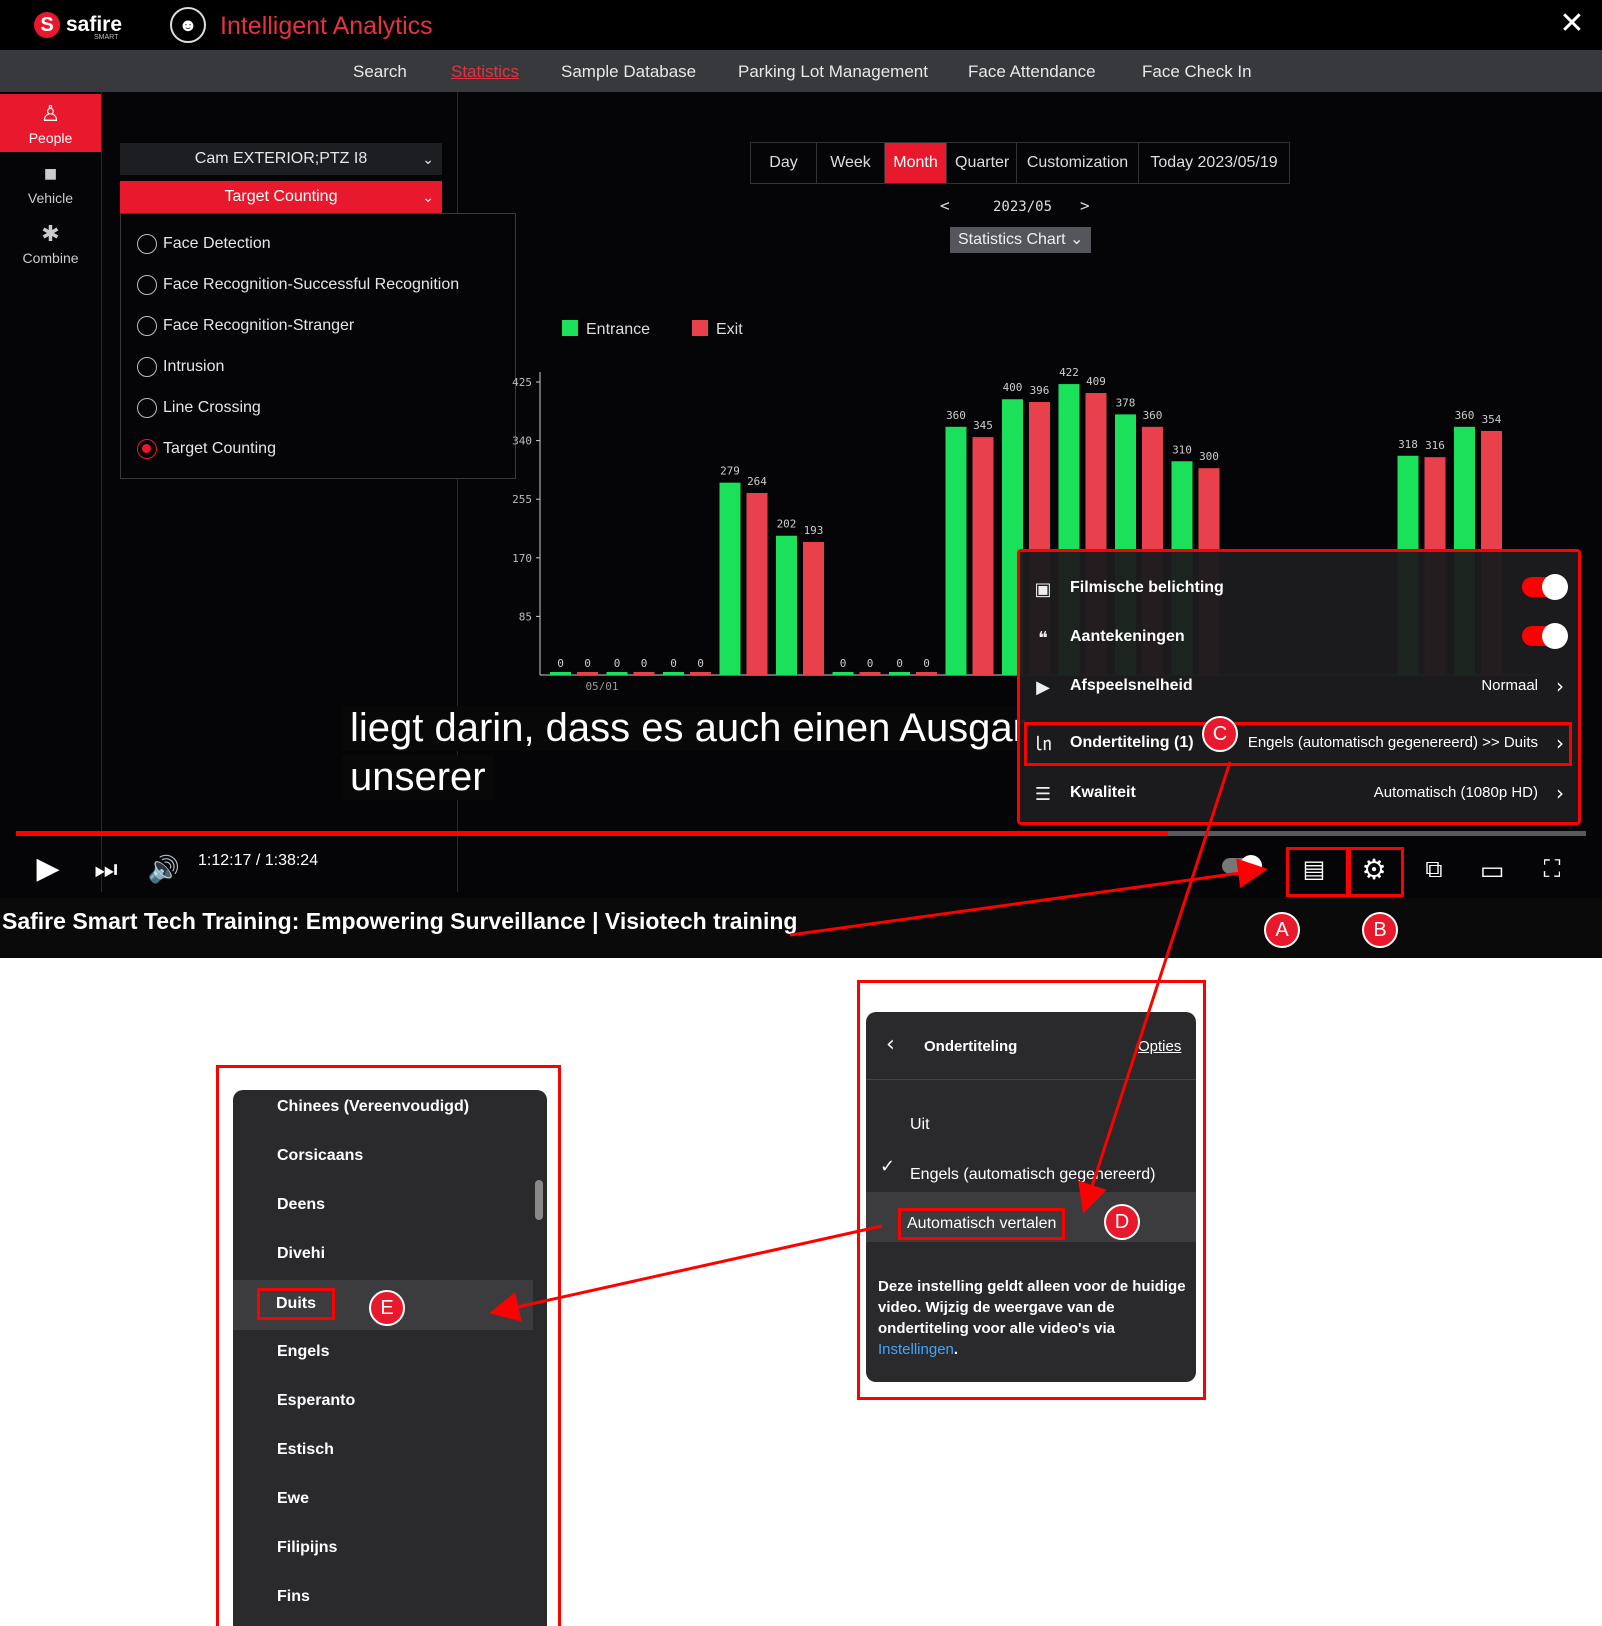 Image resolution: width=1602 pixels, height=1626 pixels. I want to click on nav-face-check-in: Face Check In, so click(1197, 72).